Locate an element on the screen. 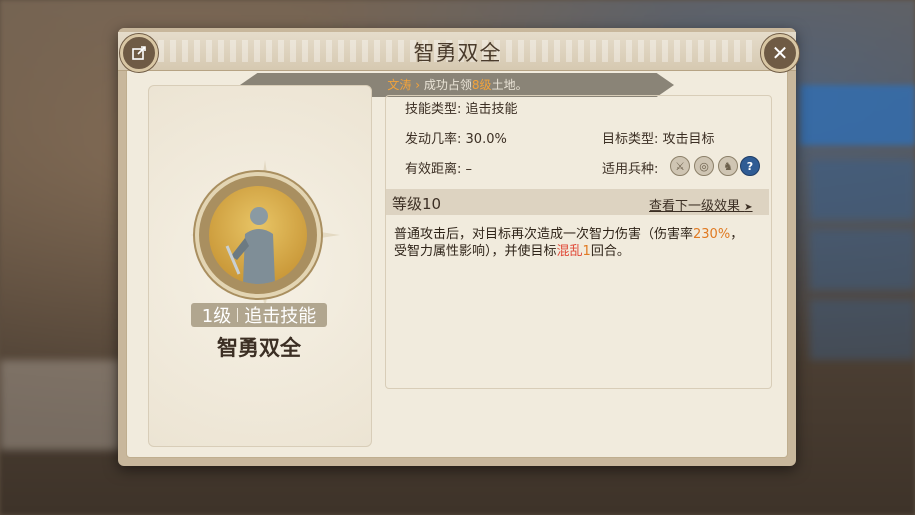 The width and height of the screenshot is (915, 515). bow-unit-icon: ◎ is located at coordinates (704, 166).